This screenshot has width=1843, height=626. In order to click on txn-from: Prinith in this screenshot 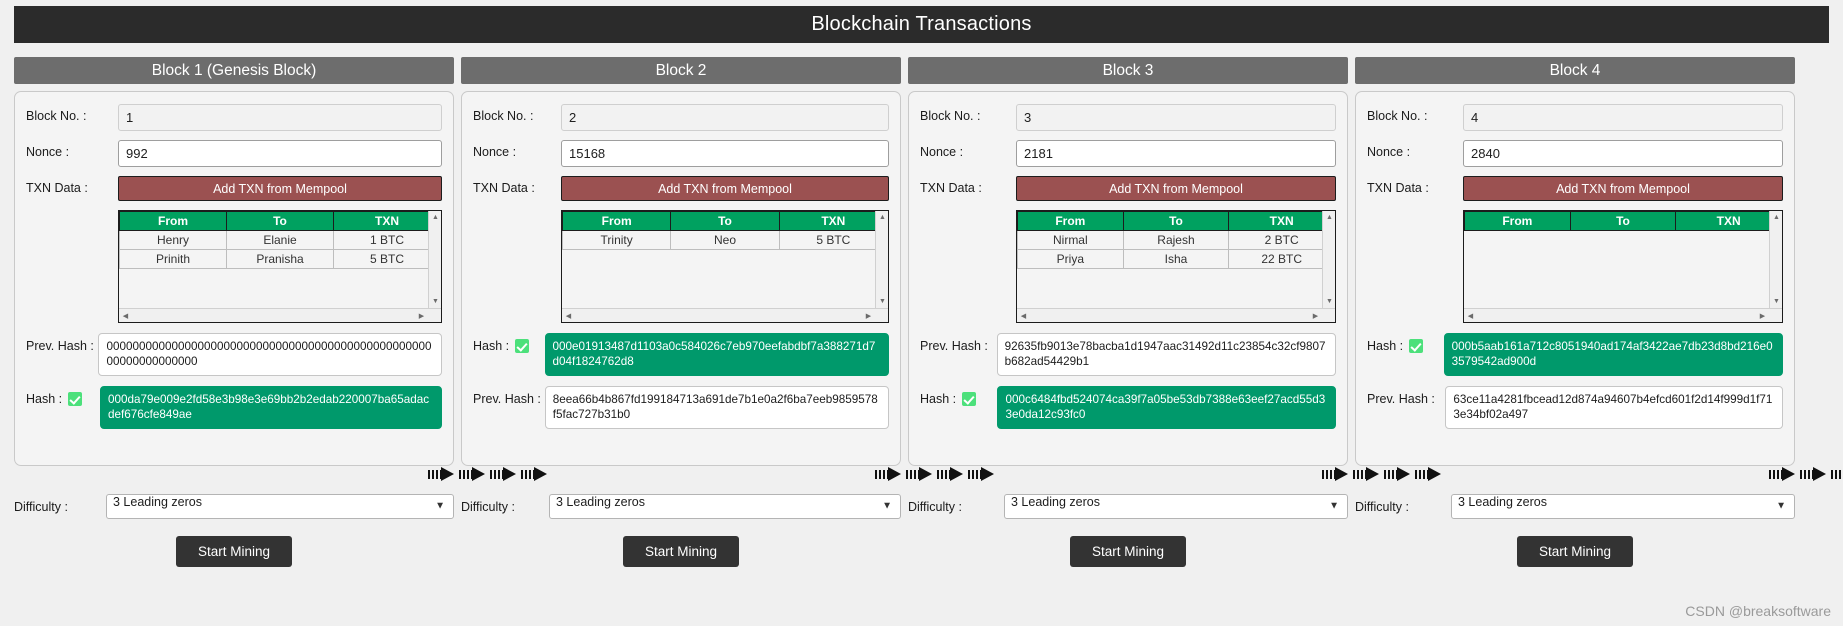, I will do `click(173, 259)`.